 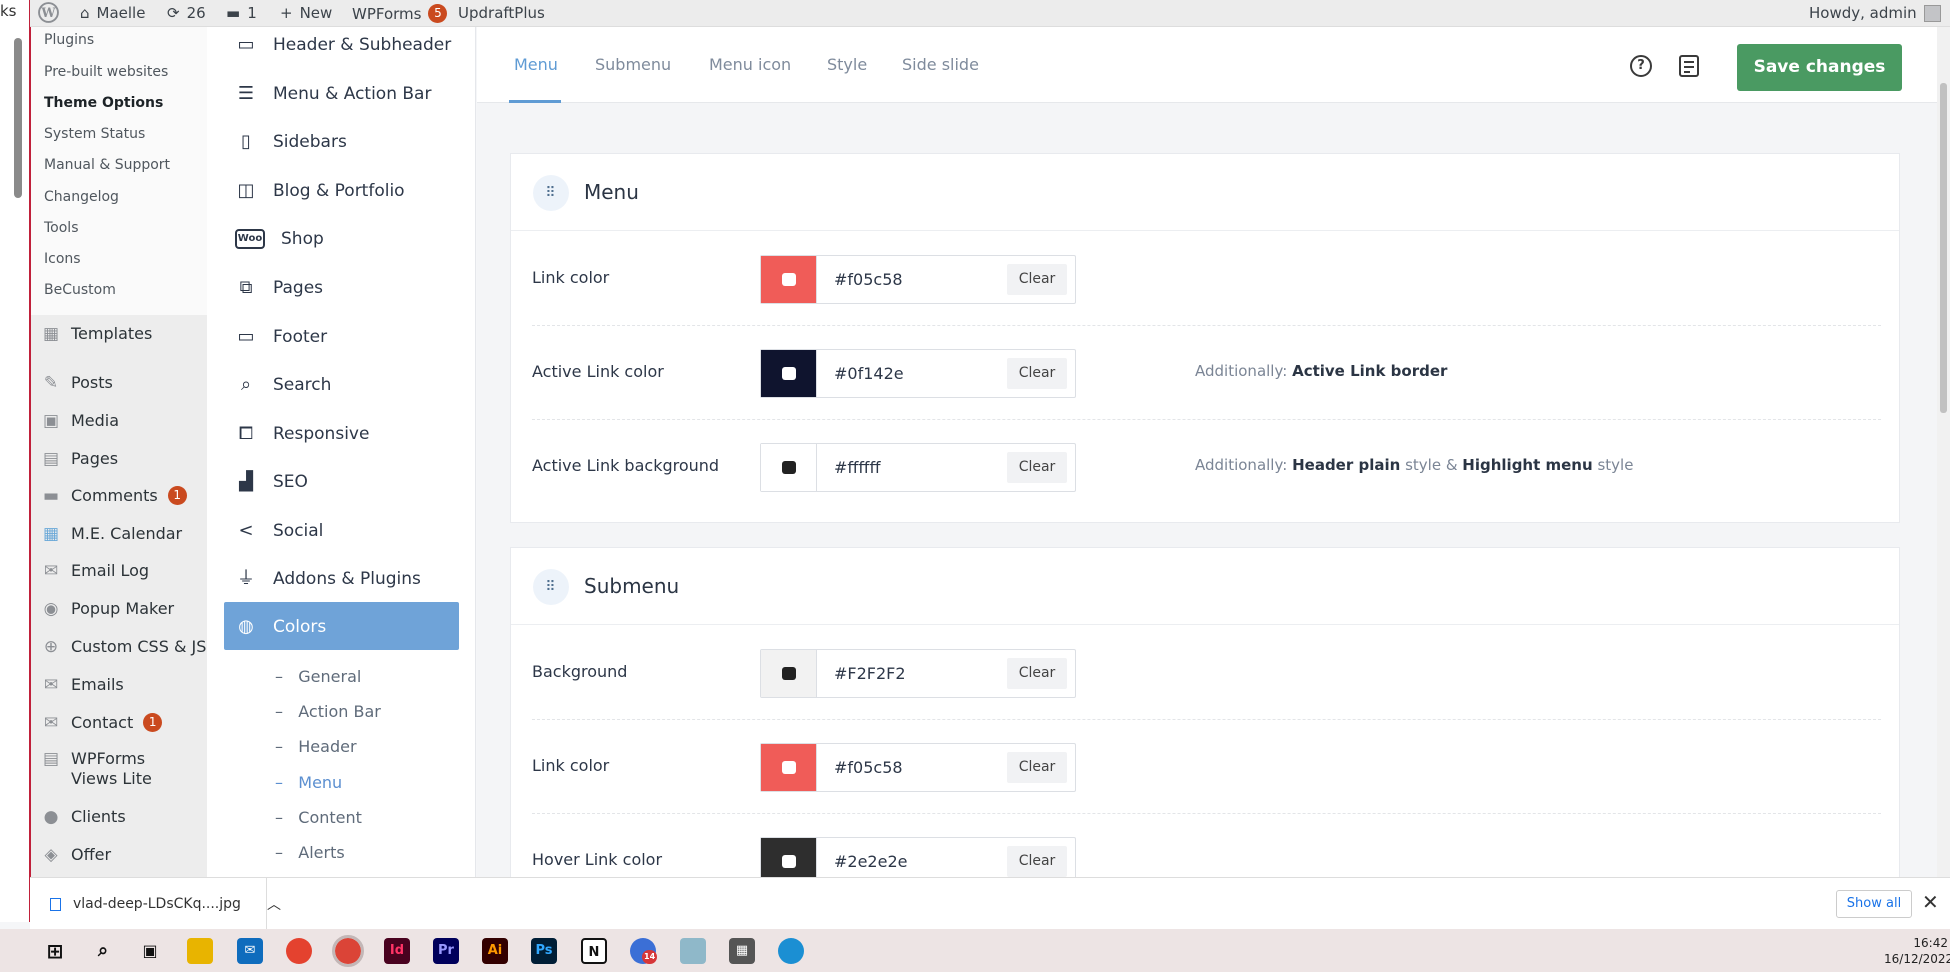 I want to click on submenu-item-prebuilt: Pre-built websites, so click(x=106, y=72).